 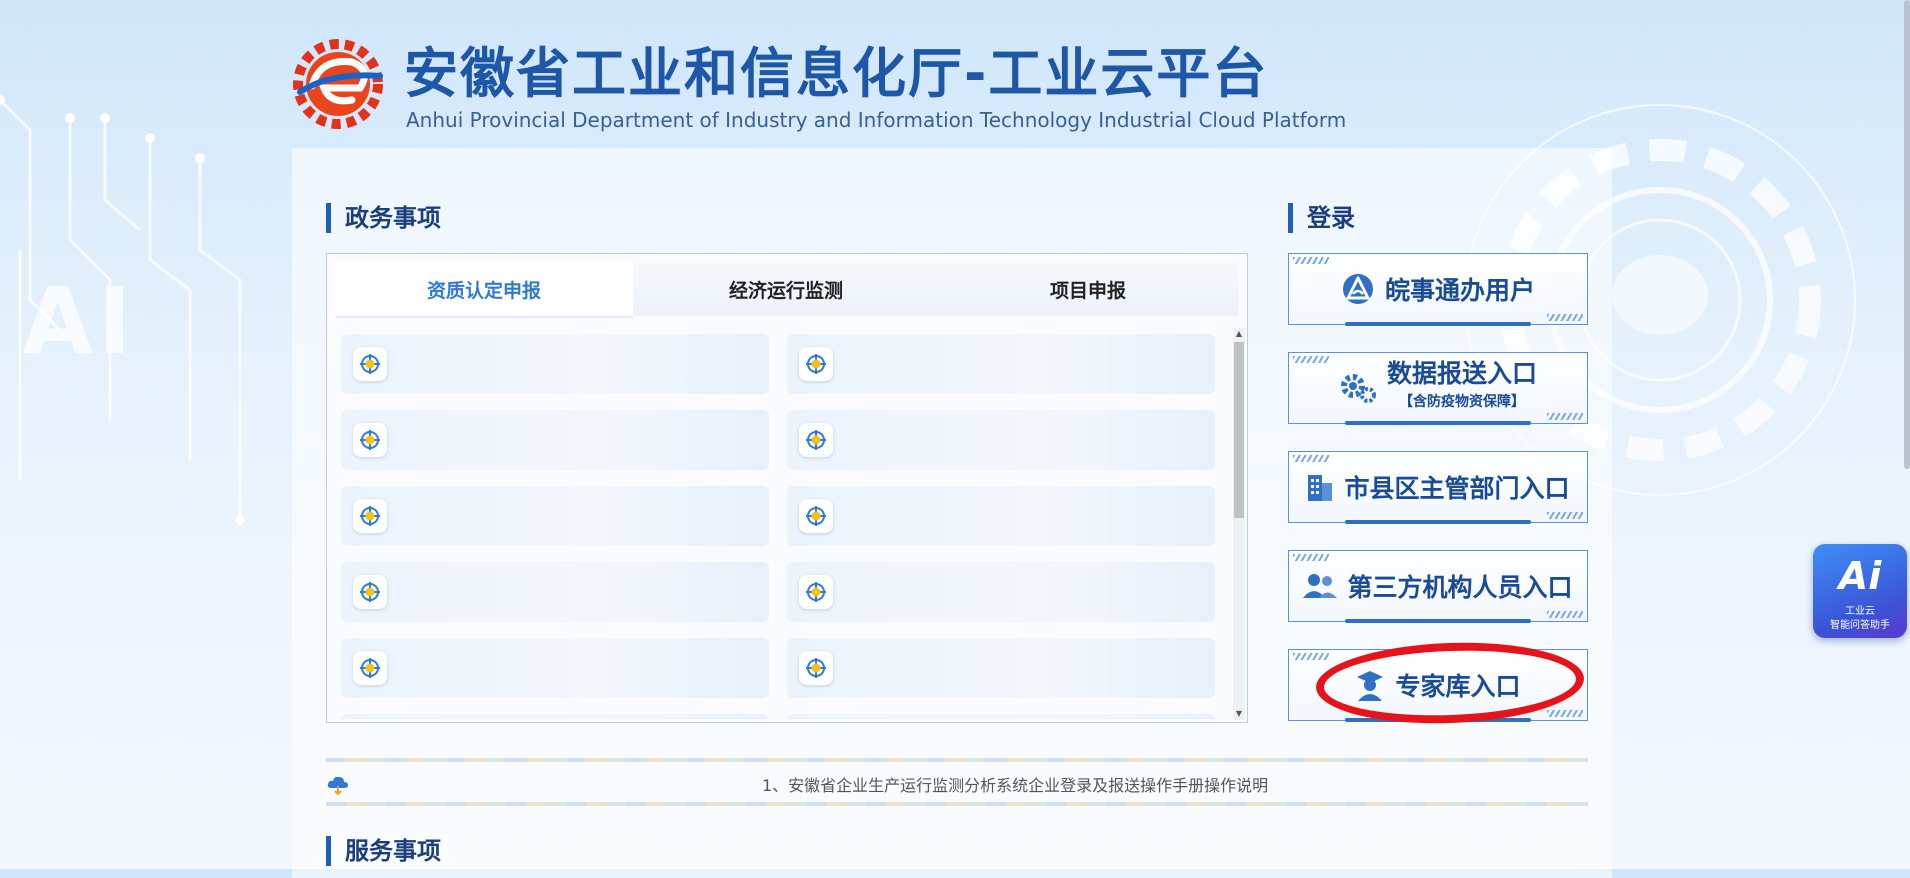 What do you see at coordinates (1461, 402) in the screenshot?
I see `login-button-sublabel: 【含防疫物资保障】` at bounding box center [1461, 402].